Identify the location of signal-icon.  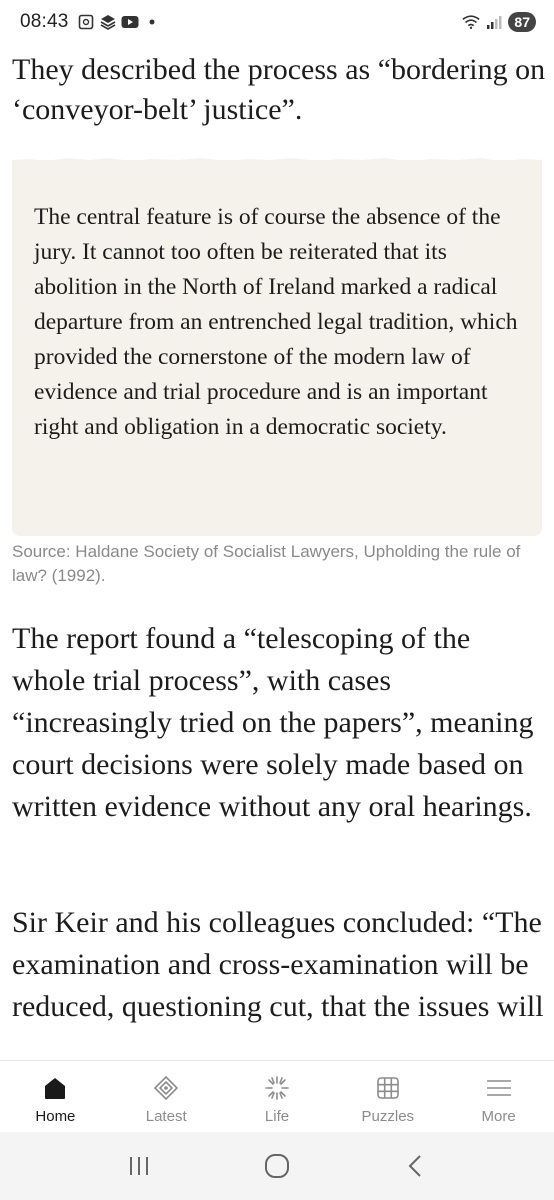
(494, 22).